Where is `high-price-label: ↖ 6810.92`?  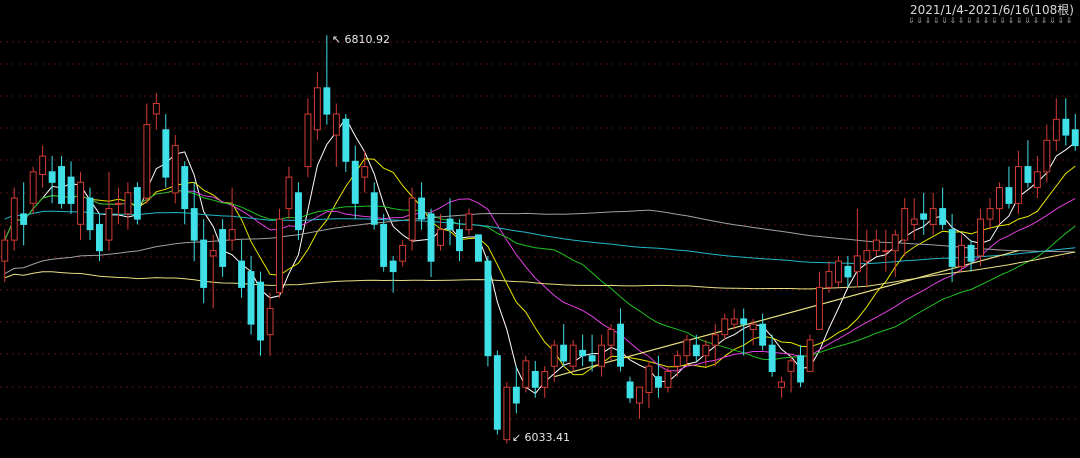 high-price-label: ↖ 6810.92 is located at coordinates (361, 40).